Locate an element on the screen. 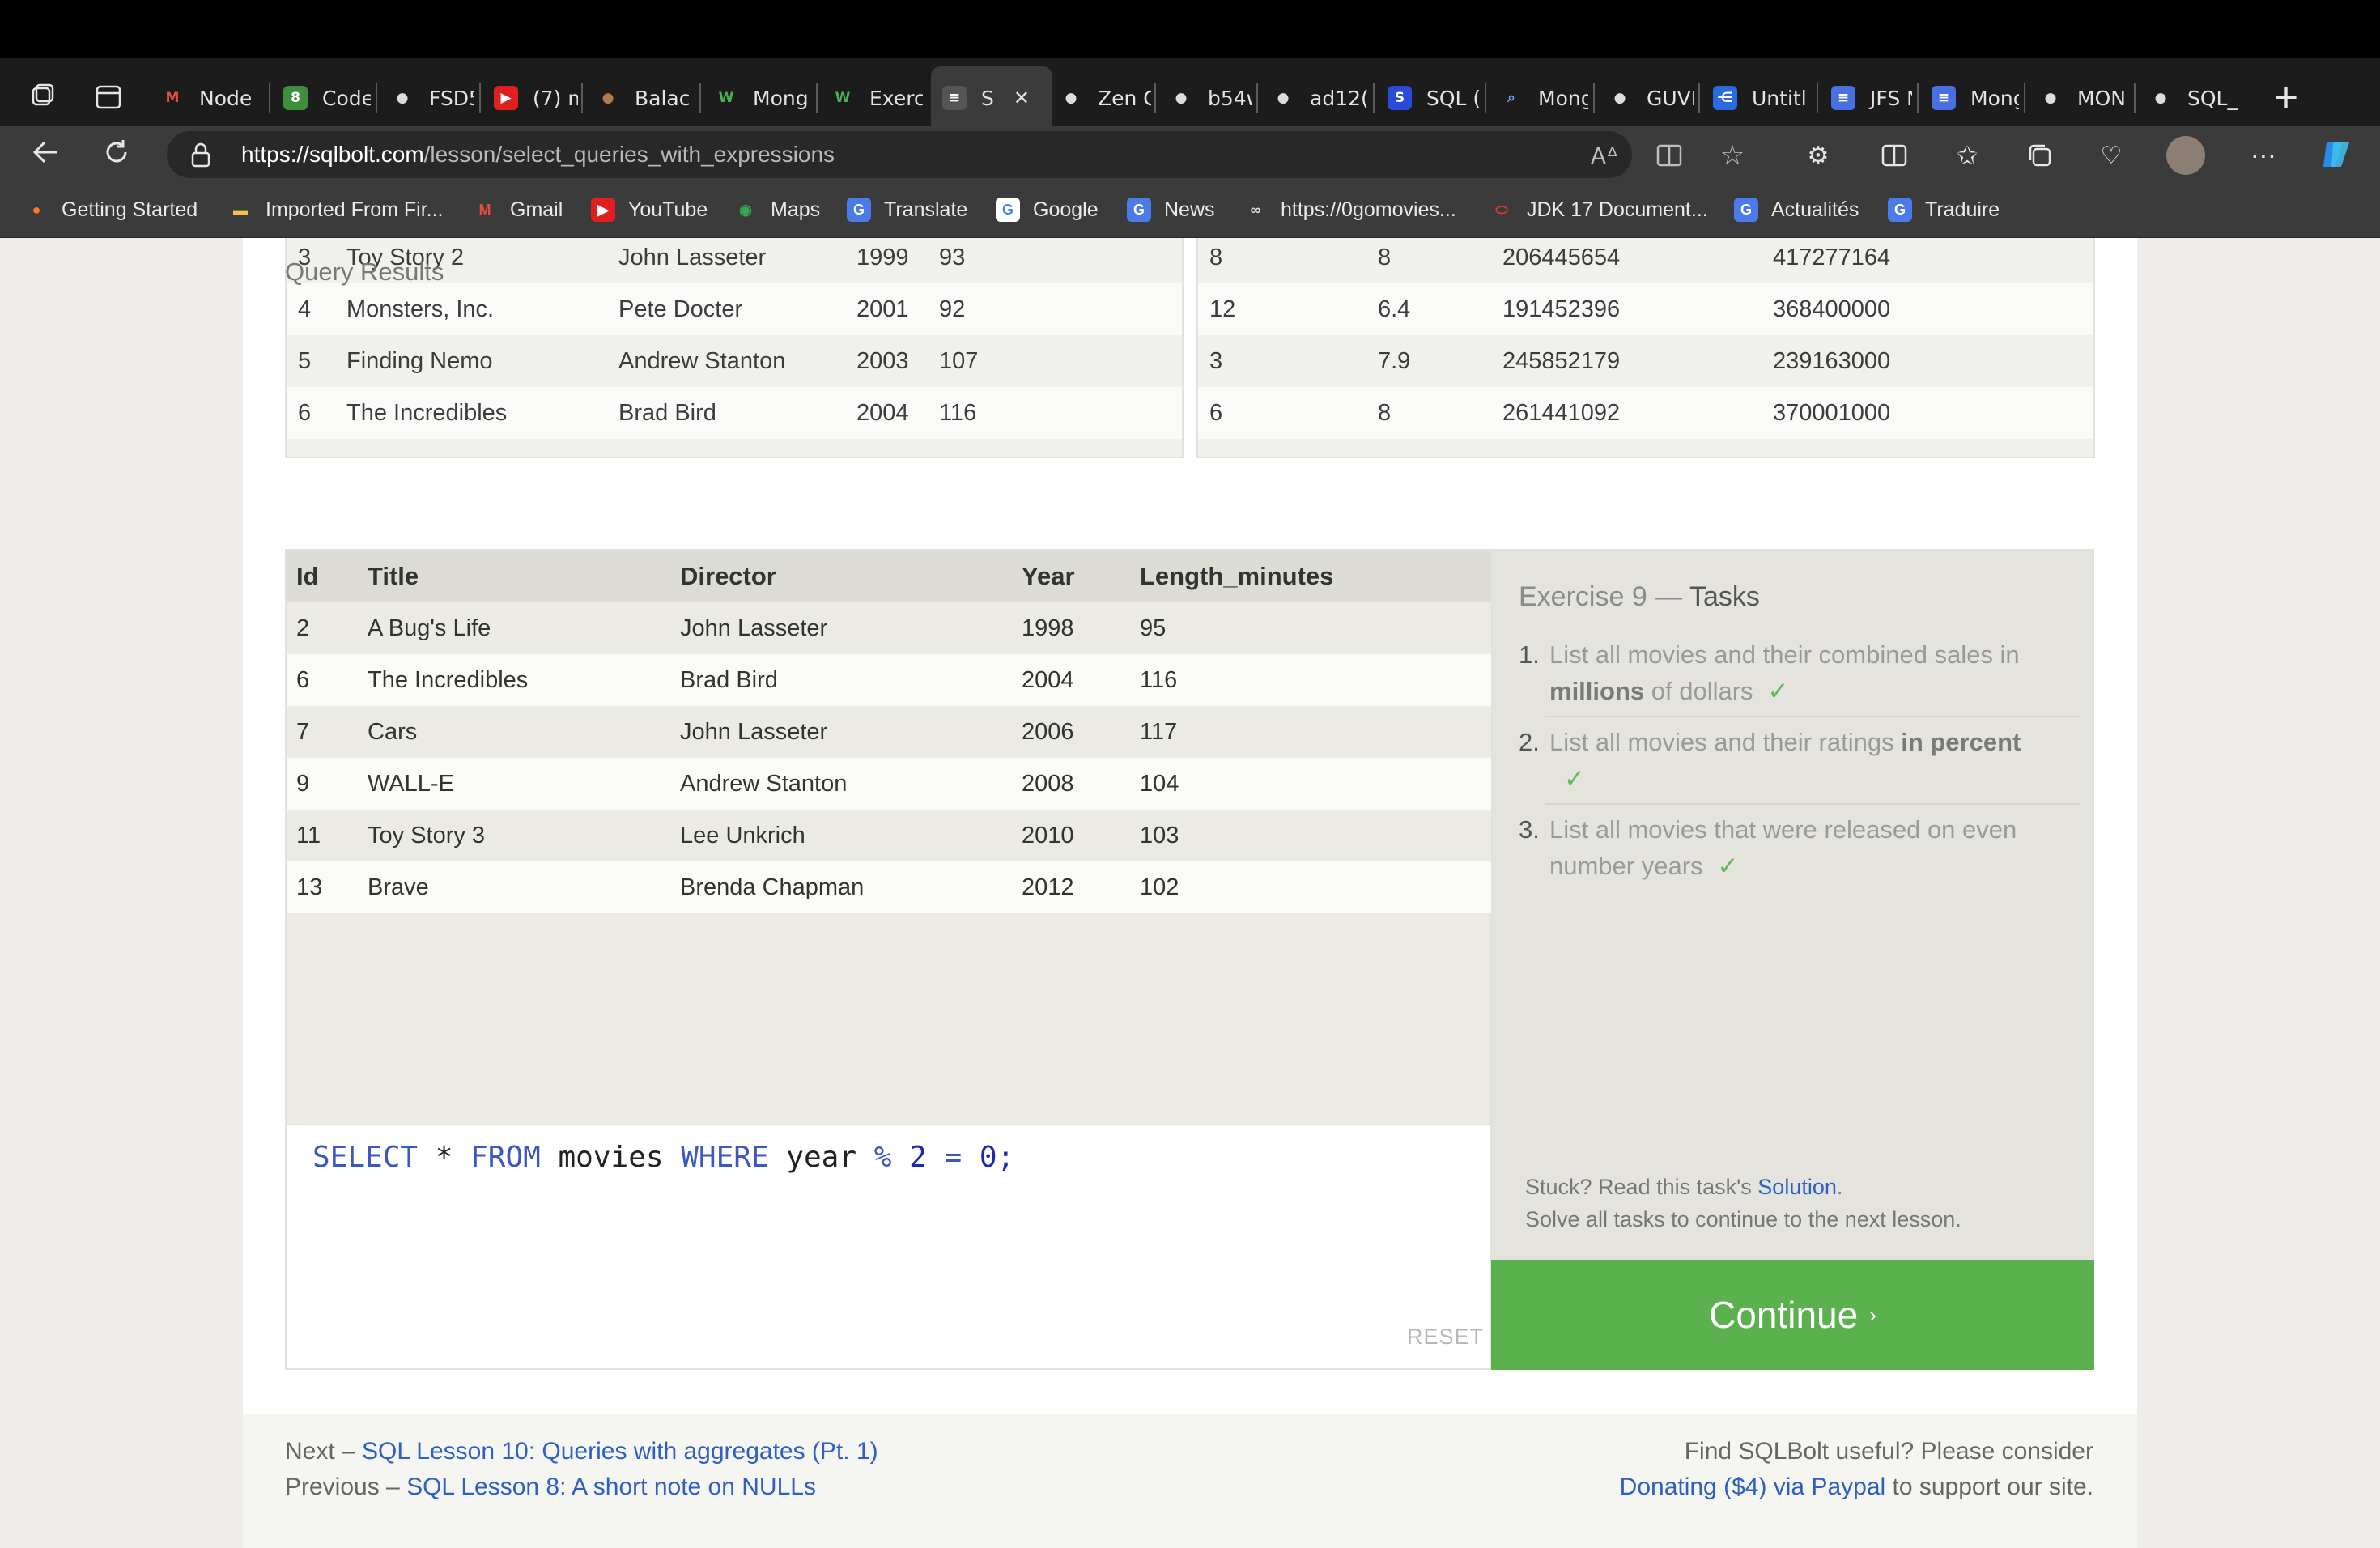  table-cell: 2006 is located at coordinates (1071, 732).